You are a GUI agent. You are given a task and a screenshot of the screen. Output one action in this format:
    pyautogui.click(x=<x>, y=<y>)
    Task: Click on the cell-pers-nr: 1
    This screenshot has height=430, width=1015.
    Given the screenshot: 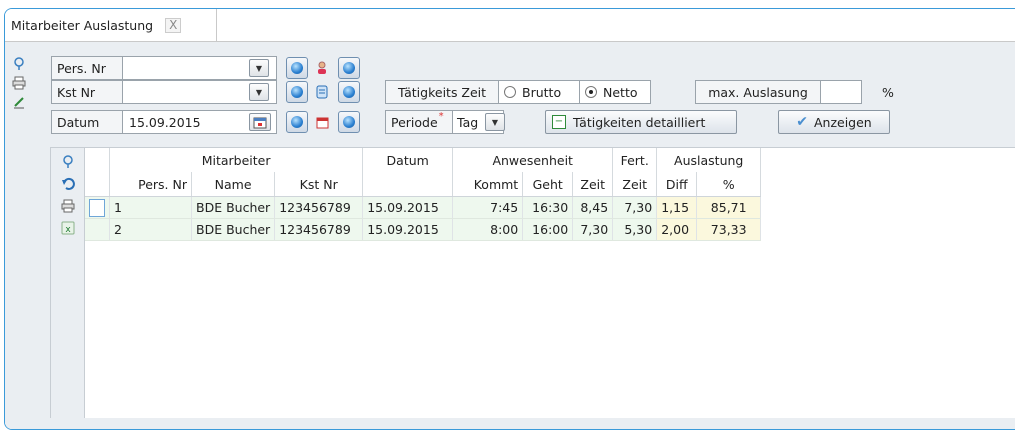 What is the action you would take?
    pyautogui.click(x=150, y=207)
    